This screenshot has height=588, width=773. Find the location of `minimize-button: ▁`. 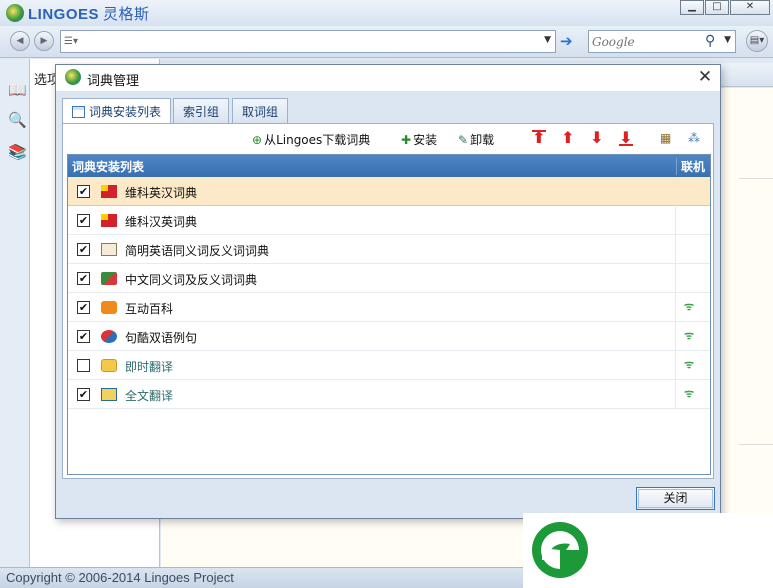

minimize-button: ▁ is located at coordinates (692, 7).